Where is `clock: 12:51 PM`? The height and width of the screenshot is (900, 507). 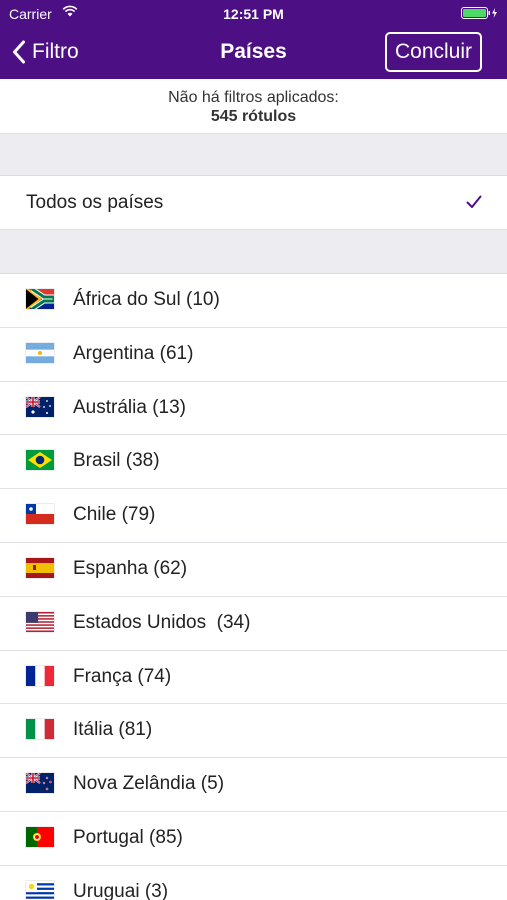
clock: 12:51 PM is located at coordinates (253, 14).